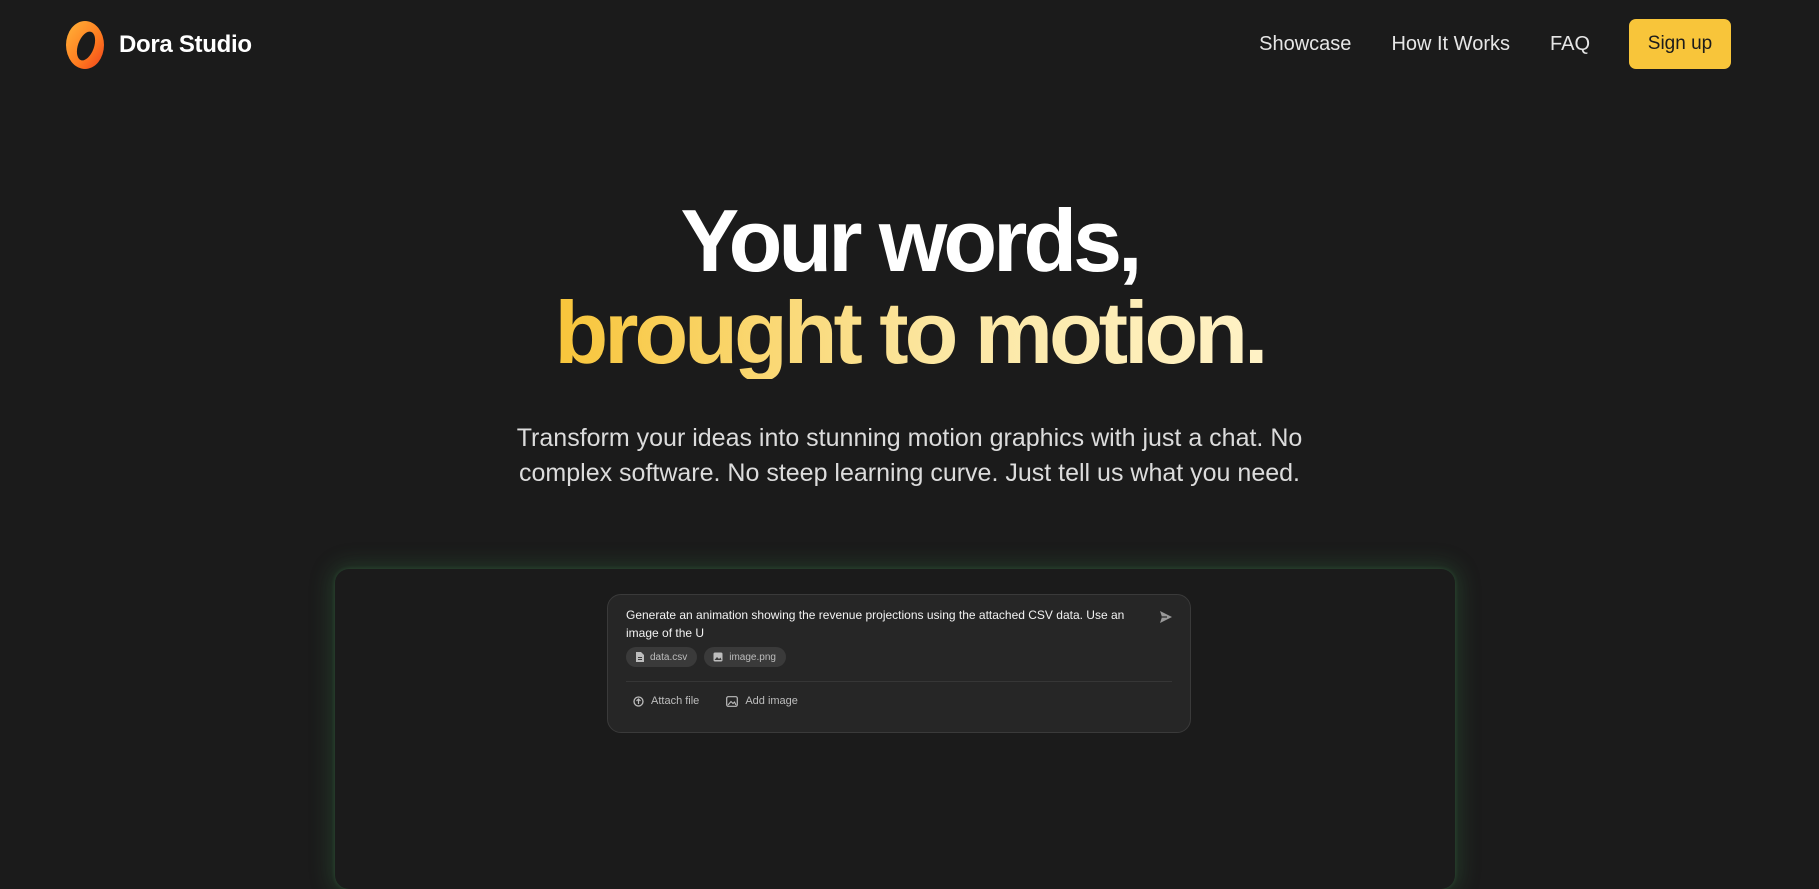 This screenshot has height=889, width=1819. I want to click on nav-showcase: Showcase, so click(1305, 44).